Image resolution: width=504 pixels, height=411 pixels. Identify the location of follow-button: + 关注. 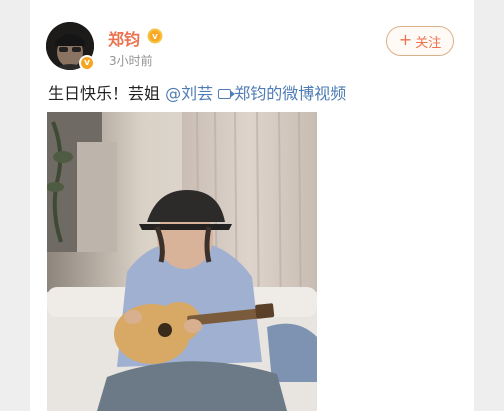
(420, 41).